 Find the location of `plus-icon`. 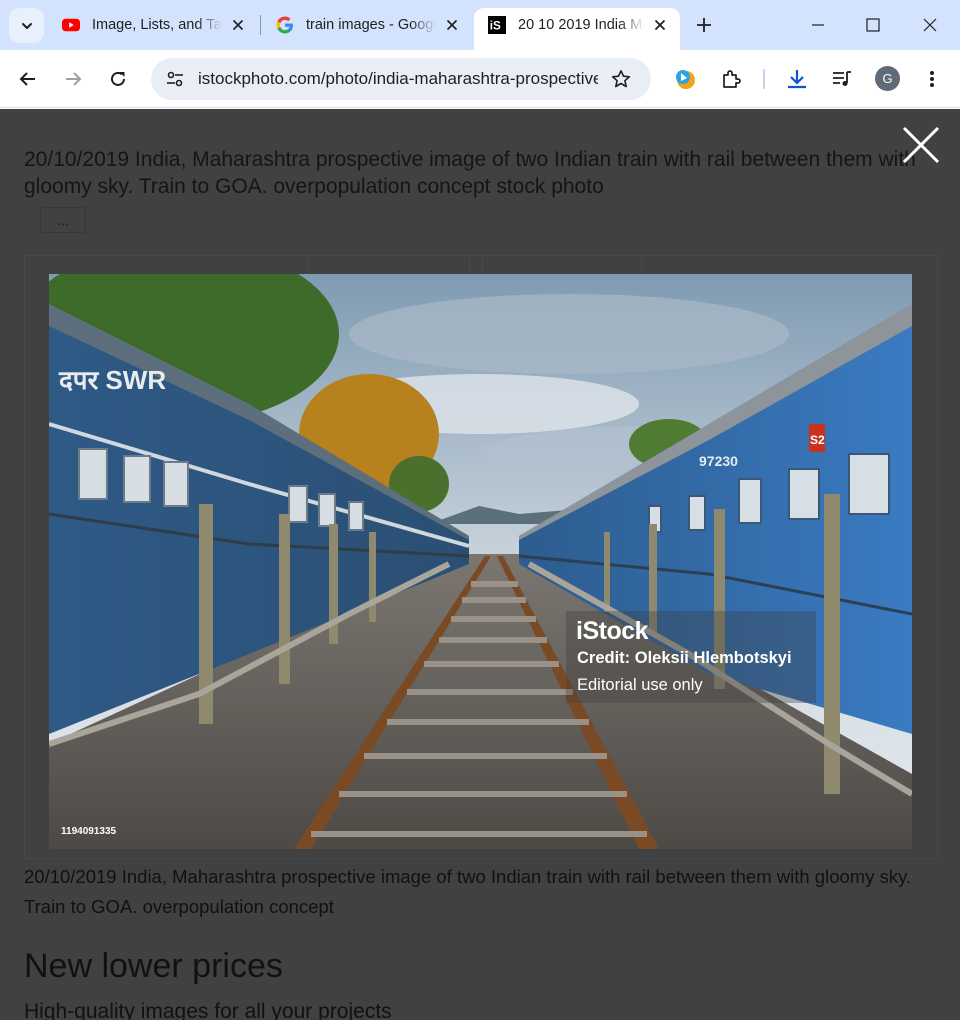

plus-icon is located at coordinates (704, 25).